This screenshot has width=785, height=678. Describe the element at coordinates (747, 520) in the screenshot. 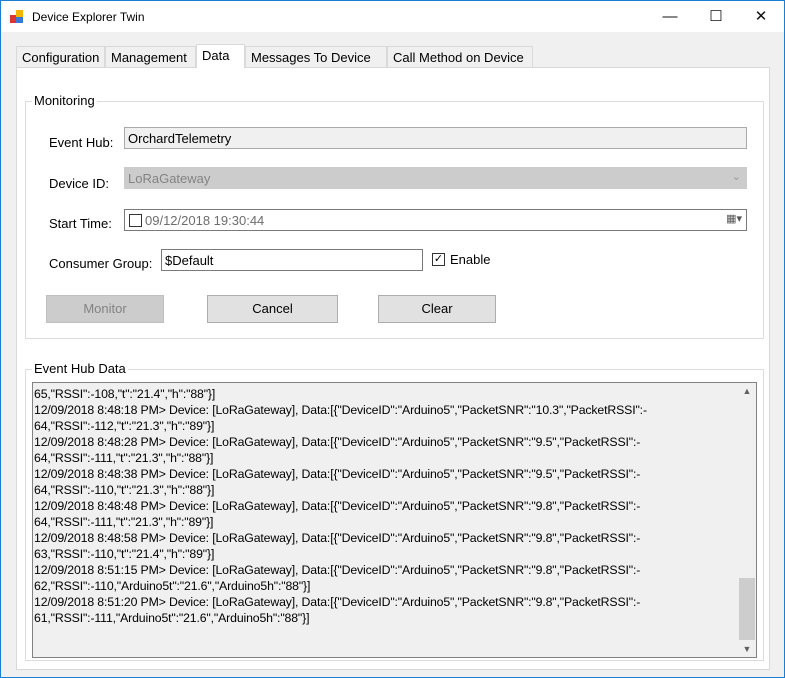

I see `vertical-scrollbar: ▲ ▼` at that location.